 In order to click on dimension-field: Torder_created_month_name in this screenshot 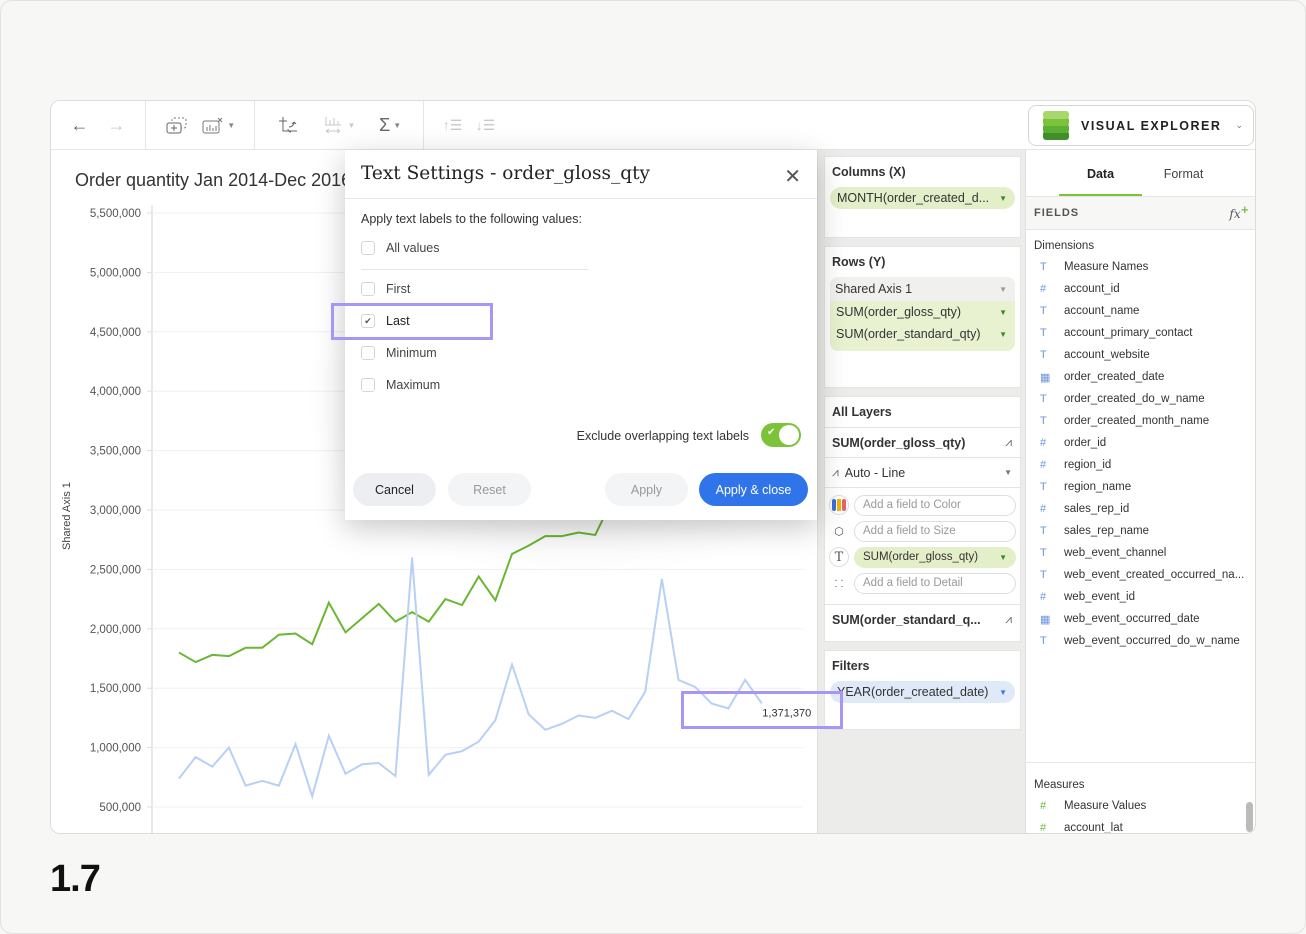, I will do `click(1140, 421)`.